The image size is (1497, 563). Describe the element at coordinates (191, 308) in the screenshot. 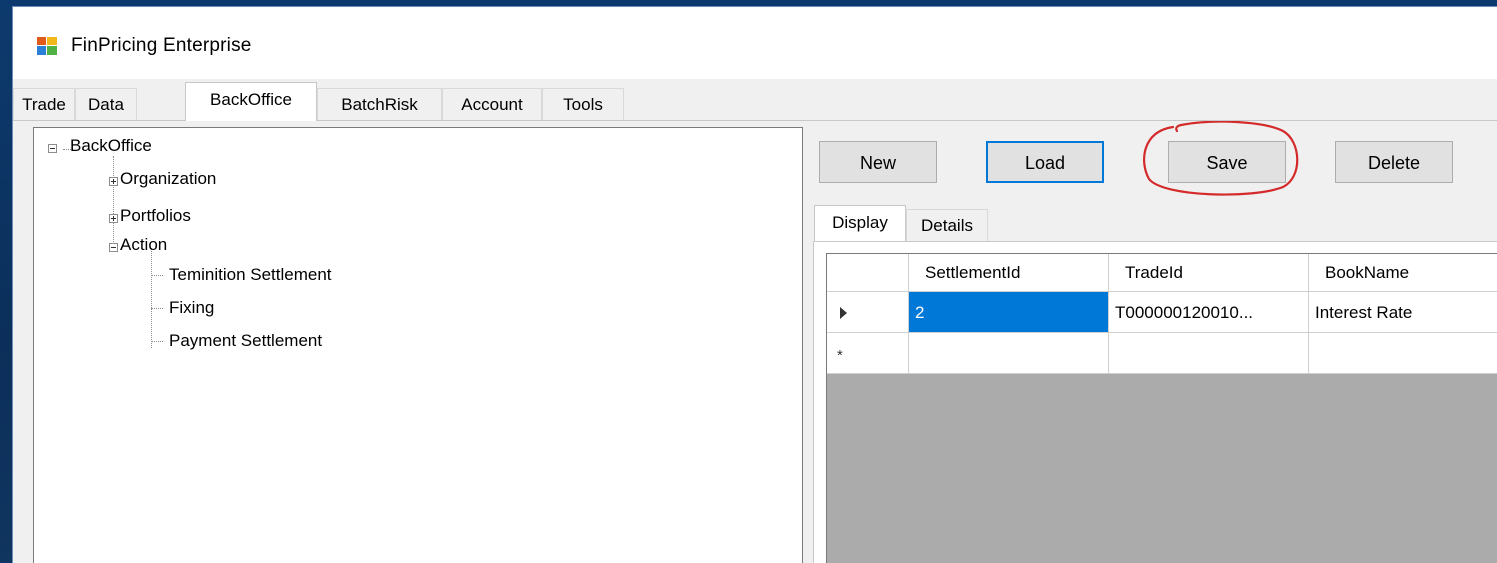

I see `tree-node-fixing: Fixing` at that location.